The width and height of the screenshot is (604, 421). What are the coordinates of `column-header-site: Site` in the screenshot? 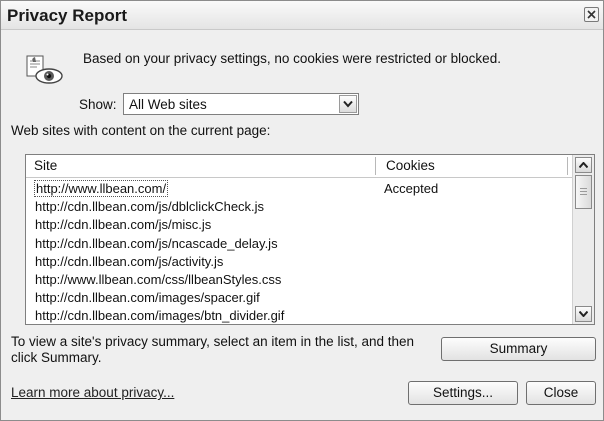 It's located at (45, 165).